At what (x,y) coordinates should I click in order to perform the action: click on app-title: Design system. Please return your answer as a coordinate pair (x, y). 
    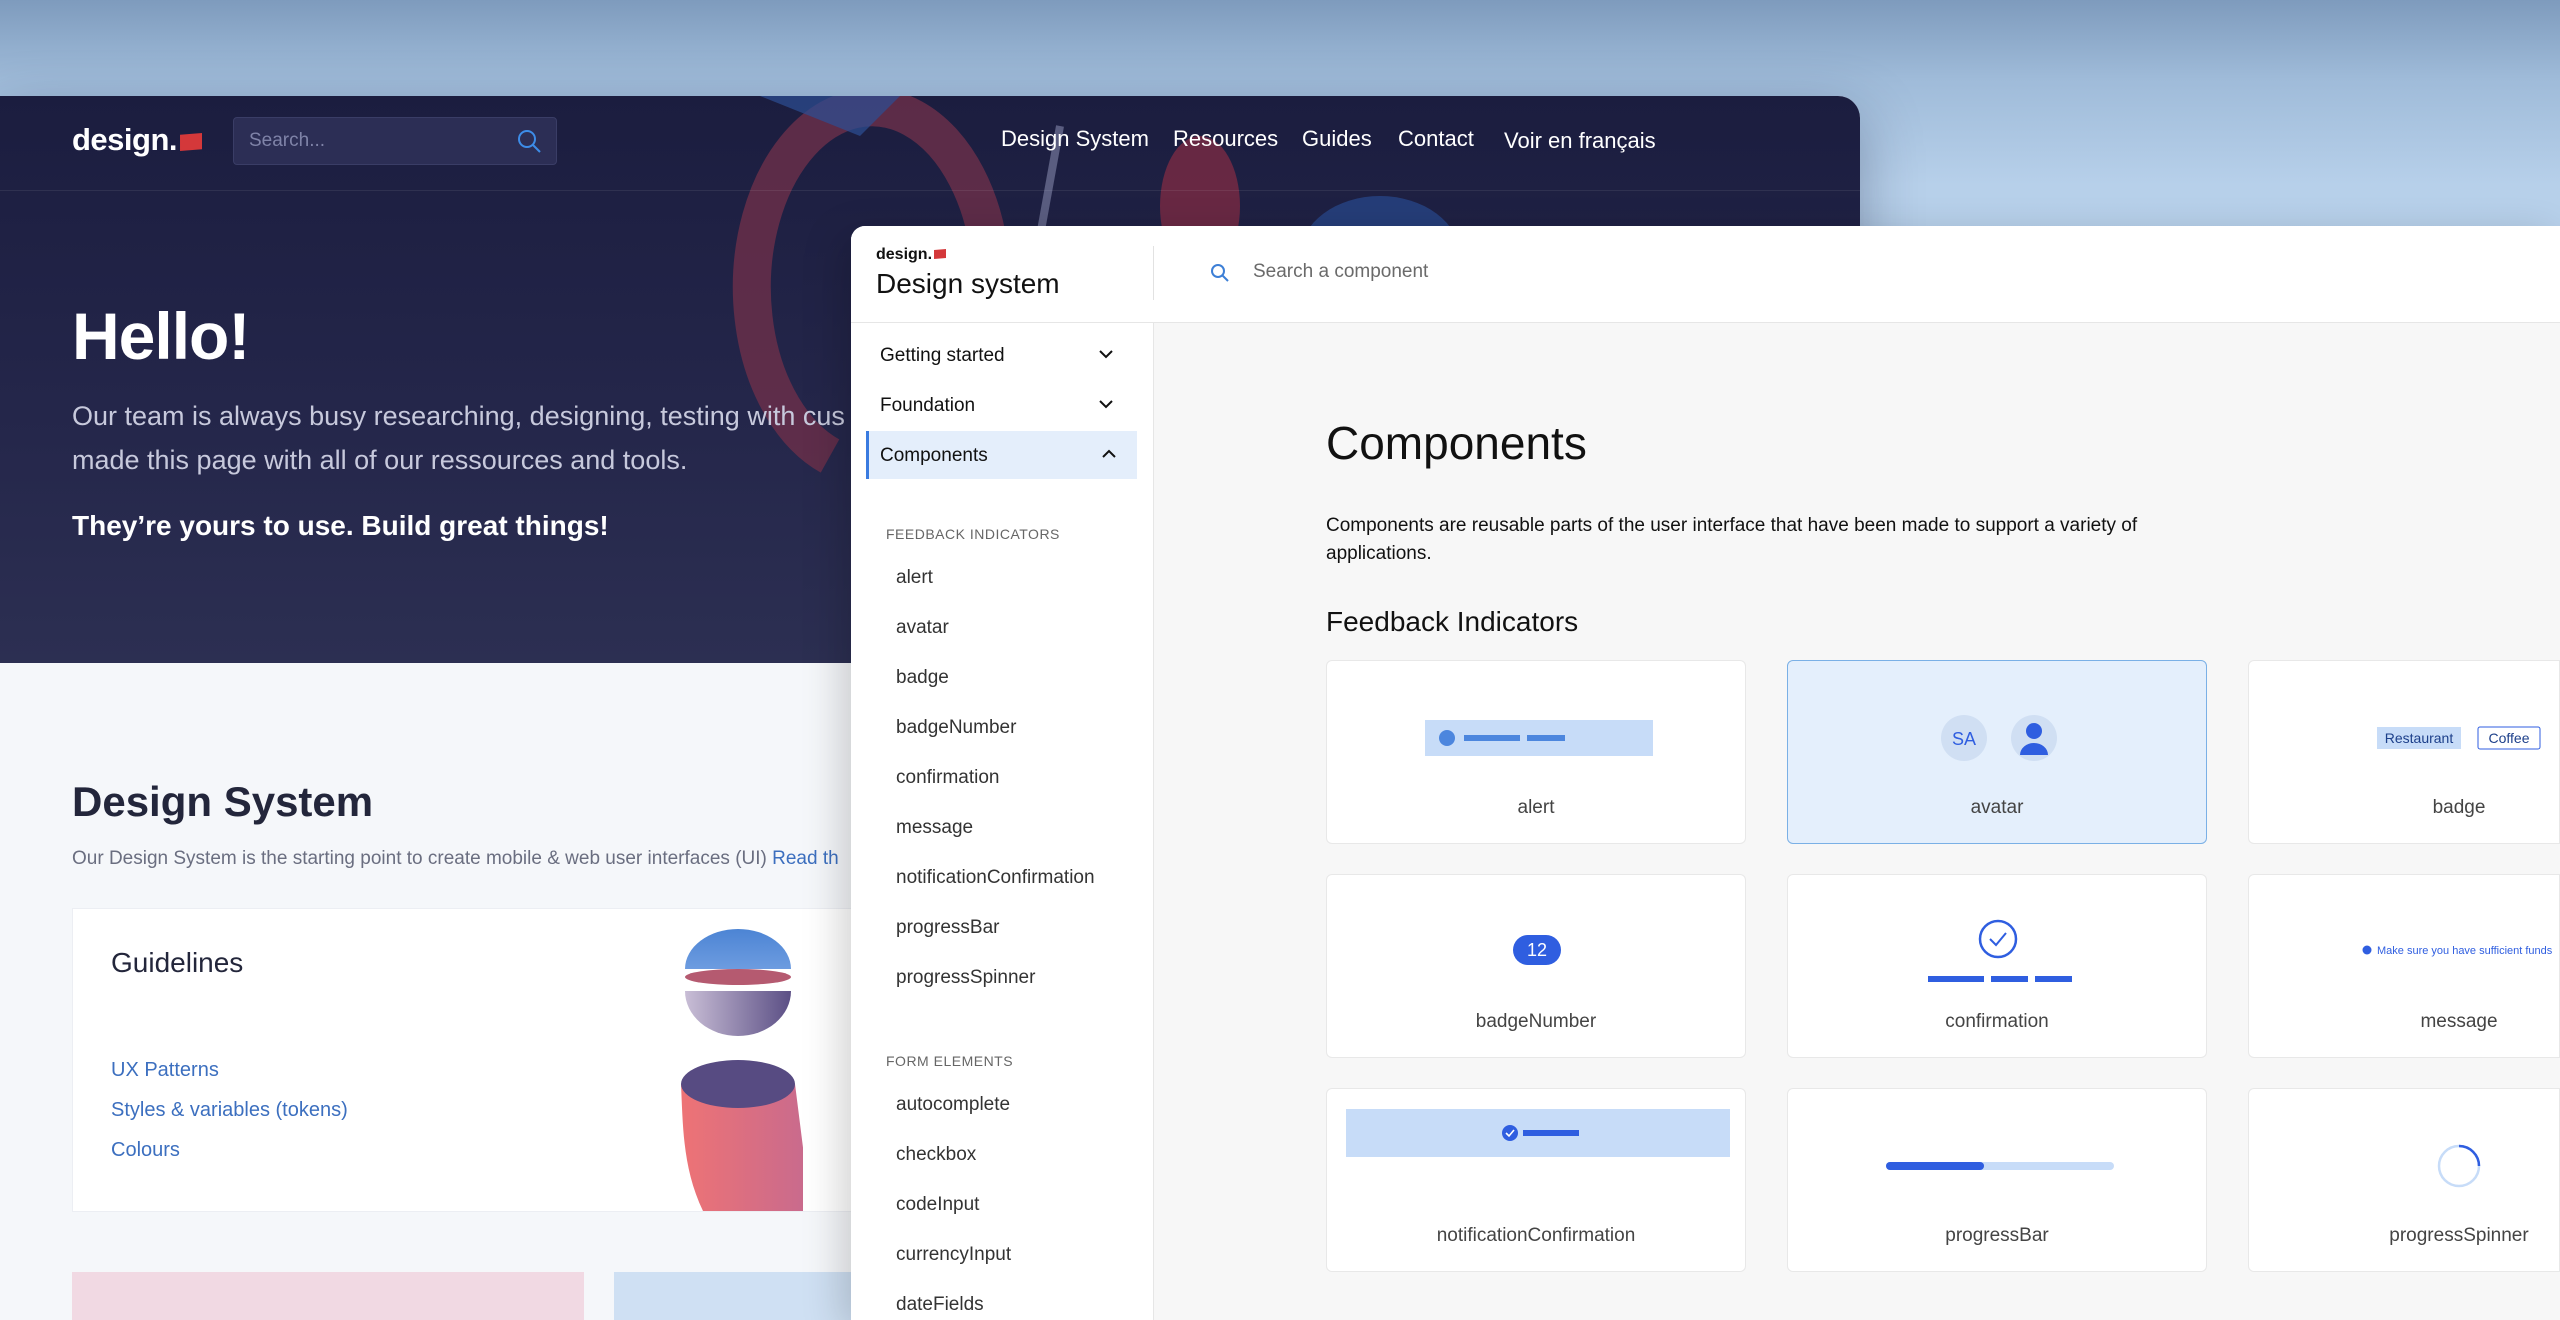
    Looking at the image, I should click on (968, 283).